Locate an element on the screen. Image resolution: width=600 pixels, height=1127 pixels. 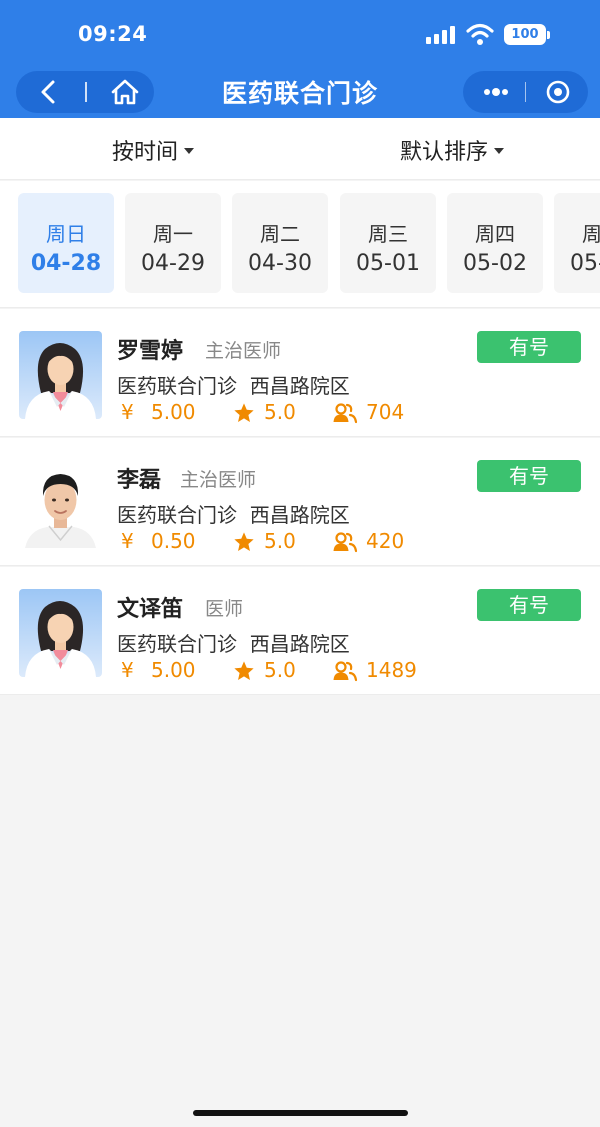
app-header: 09:24 100 医药联合门诊 is located at coordinates (300, 59).